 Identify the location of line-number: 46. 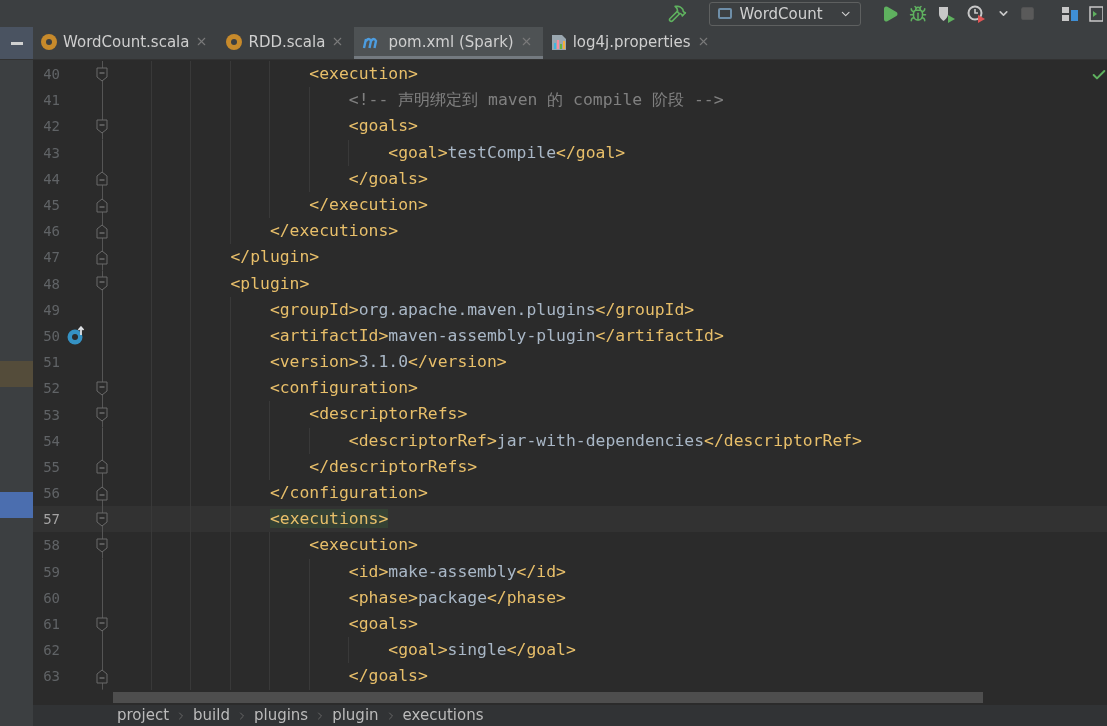
(51, 231).